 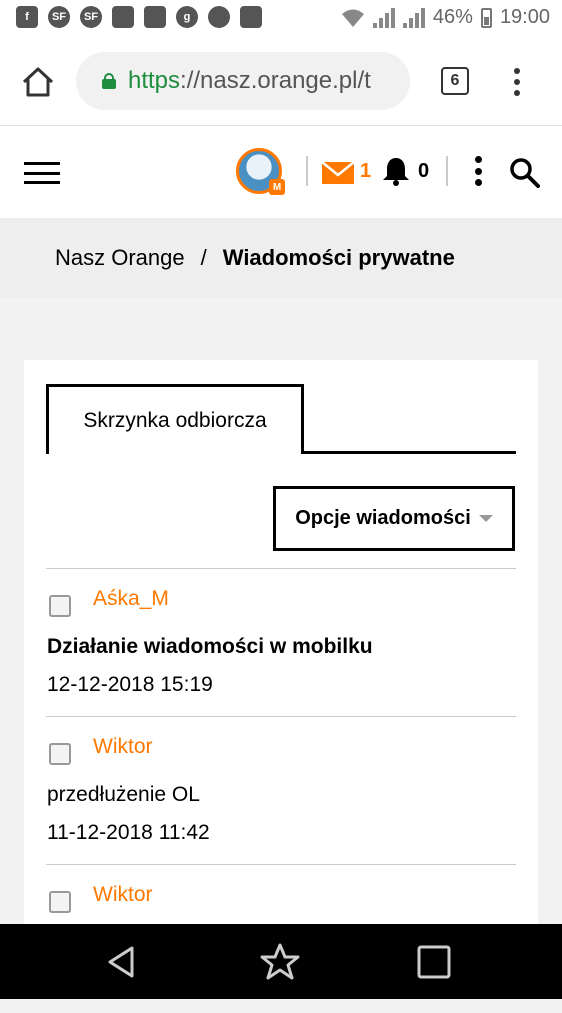 I want to click on g-icon: g, so click(x=187, y=17).